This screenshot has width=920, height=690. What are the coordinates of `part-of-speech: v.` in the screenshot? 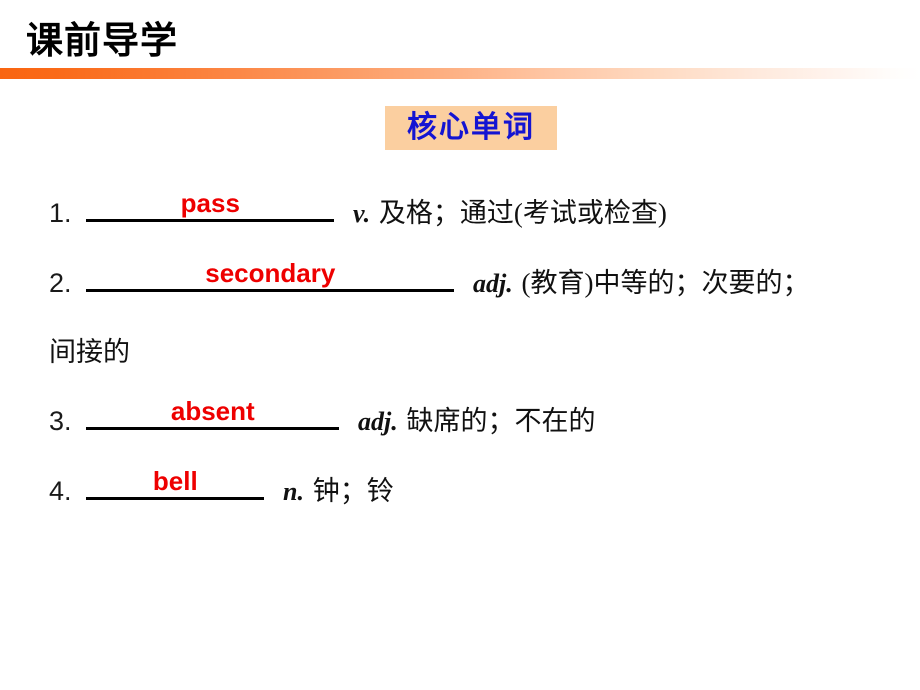 It's located at (362, 213).